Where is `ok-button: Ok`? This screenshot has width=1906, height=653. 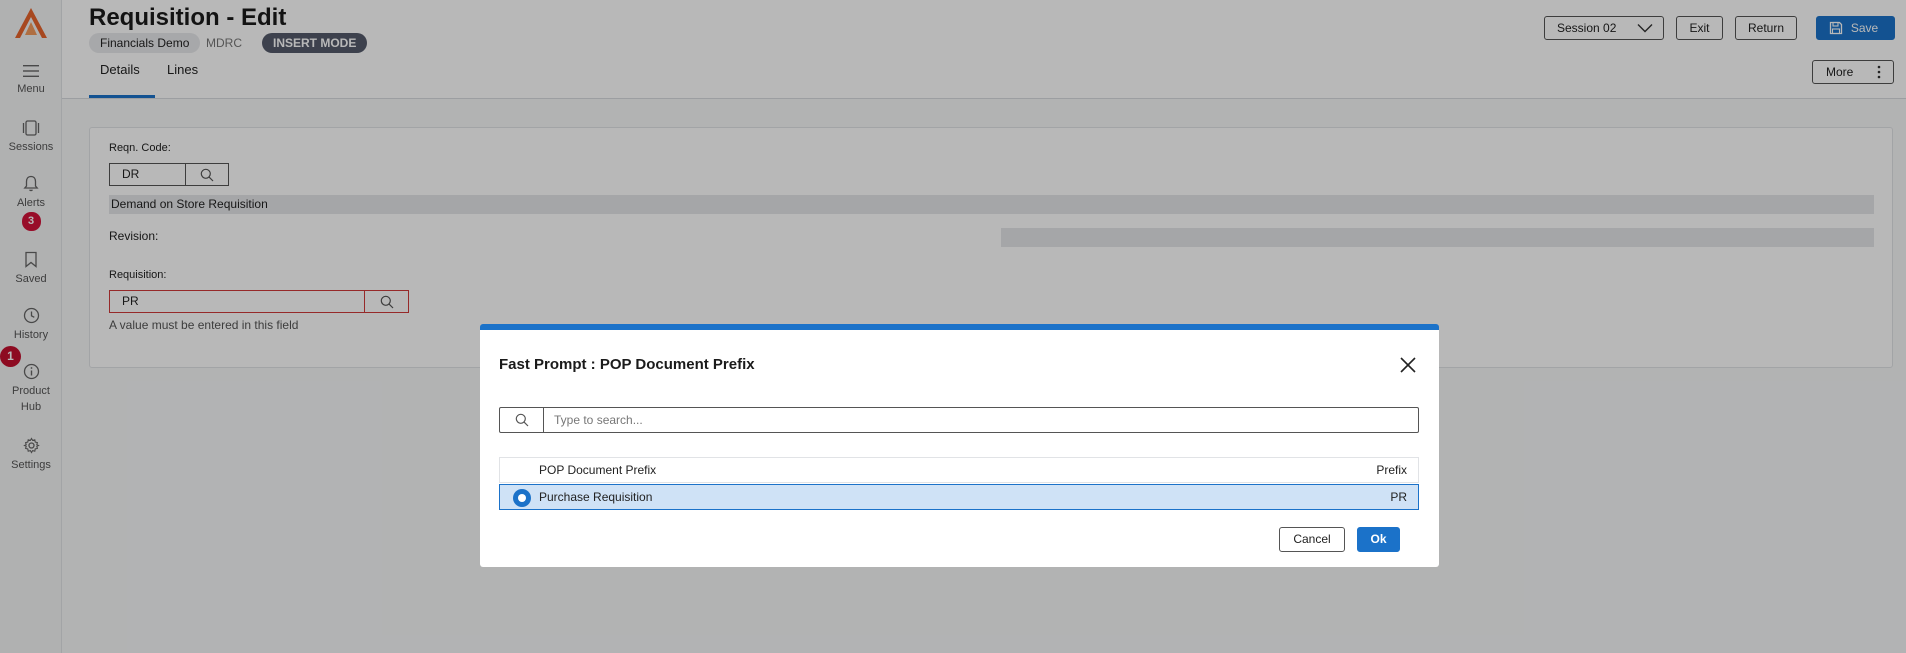 ok-button: Ok is located at coordinates (1378, 539).